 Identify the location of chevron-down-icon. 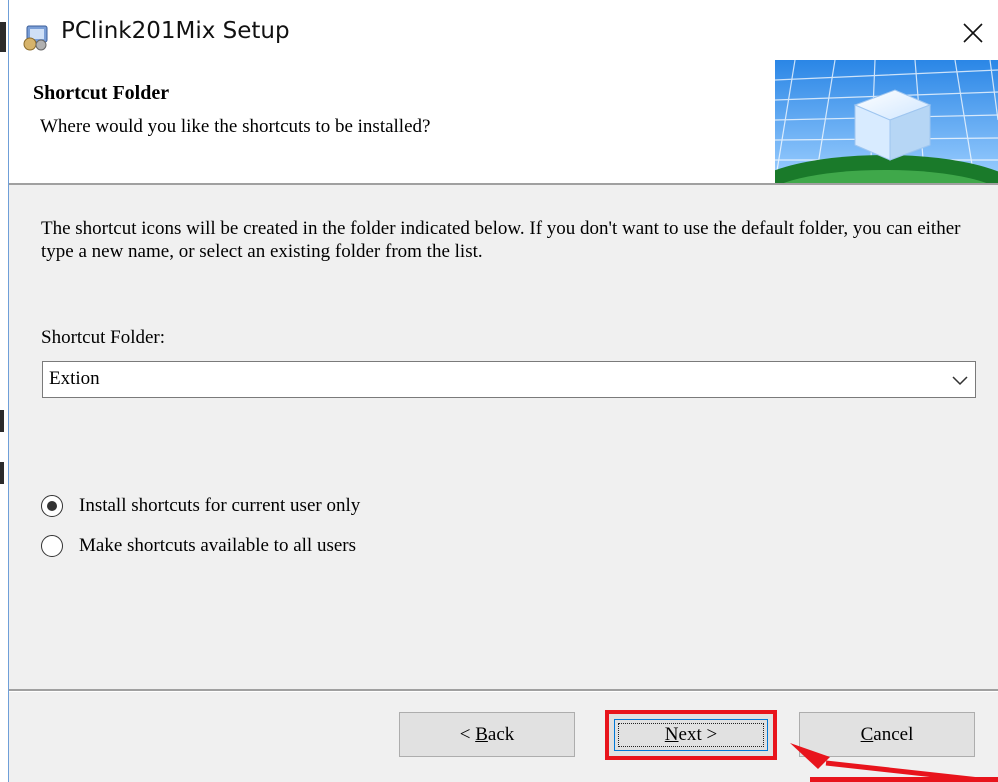
(960, 380).